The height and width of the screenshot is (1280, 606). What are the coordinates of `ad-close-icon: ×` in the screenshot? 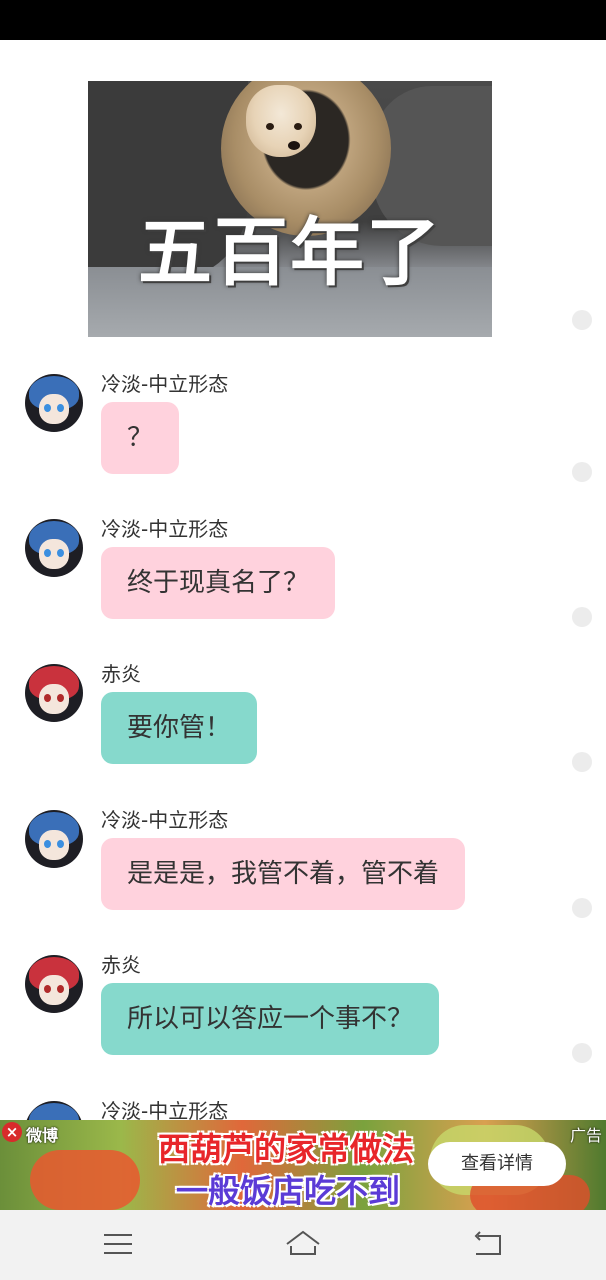 It's located at (12, 1132).